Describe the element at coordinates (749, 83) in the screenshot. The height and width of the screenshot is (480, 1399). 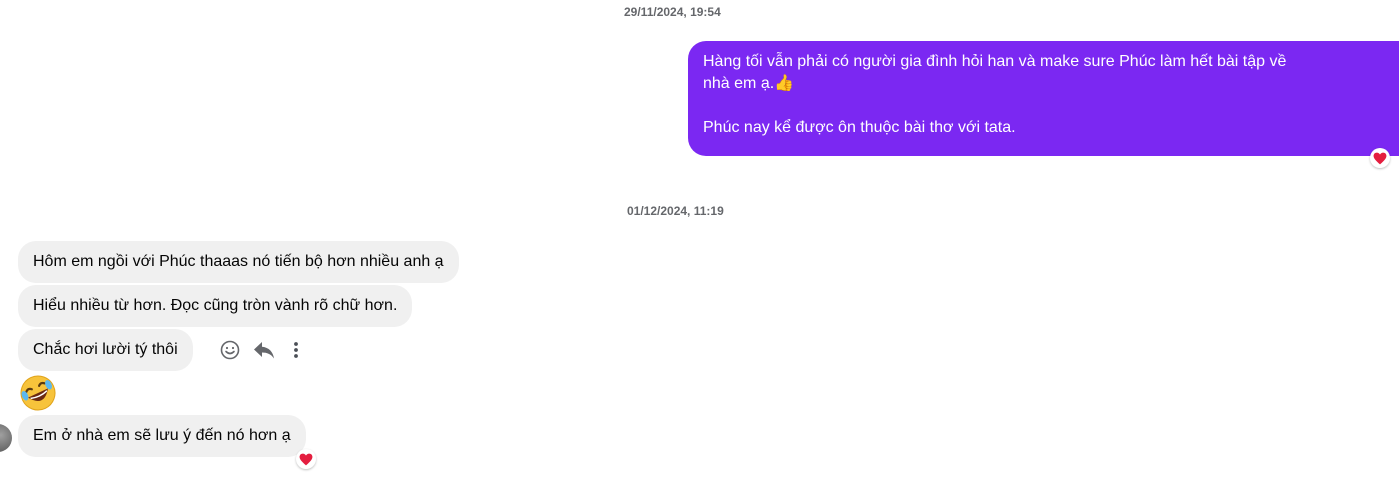
I see `message-text: nhà em ạ.👍` at that location.